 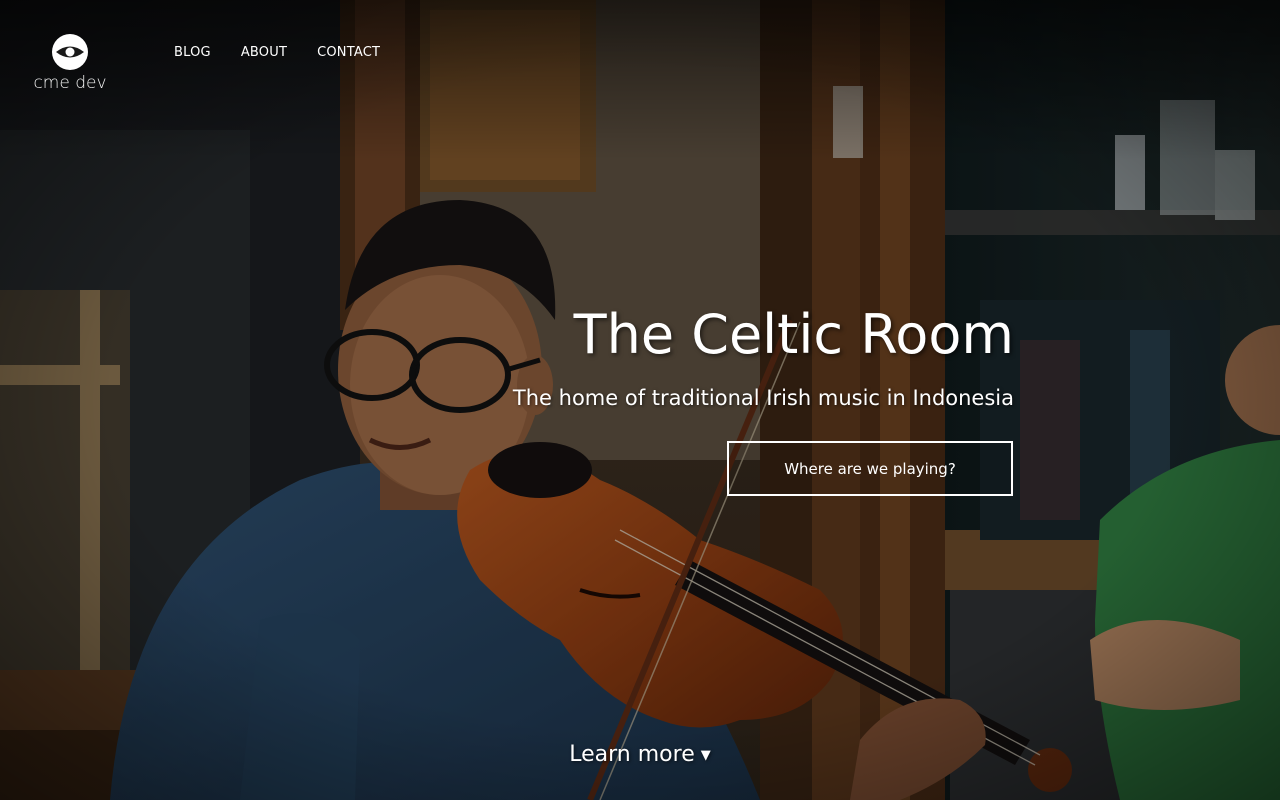 What do you see at coordinates (70, 83) in the screenshot?
I see `brand-name: cme dev` at bounding box center [70, 83].